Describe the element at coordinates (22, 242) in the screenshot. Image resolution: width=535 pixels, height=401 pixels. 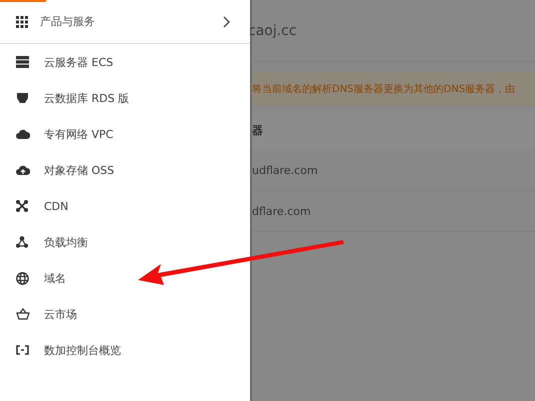
I see `nodes-icon` at that location.